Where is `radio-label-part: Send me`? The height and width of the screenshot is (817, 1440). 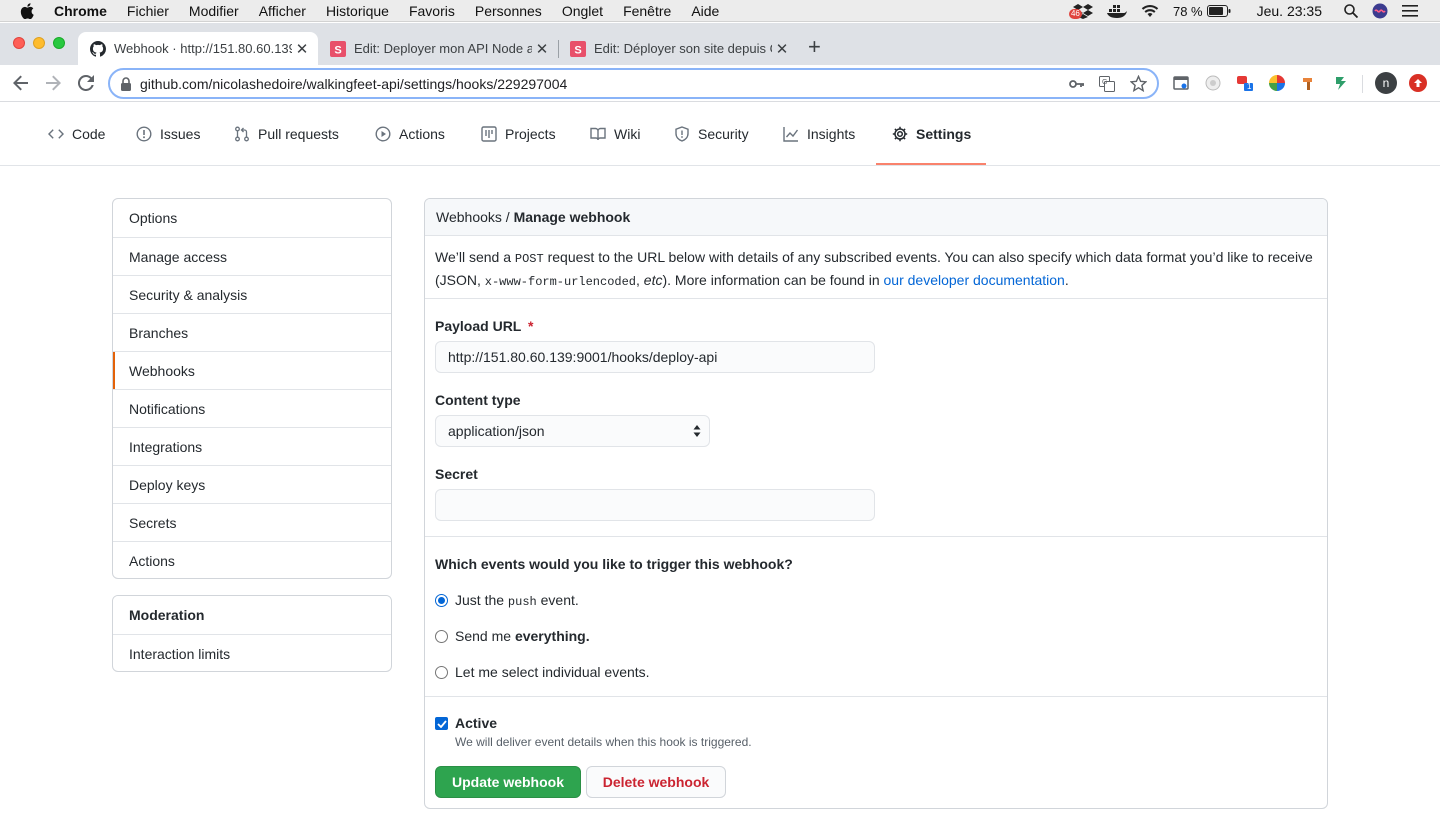 radio-label-part: Send me is located at coordinates (485, 636).